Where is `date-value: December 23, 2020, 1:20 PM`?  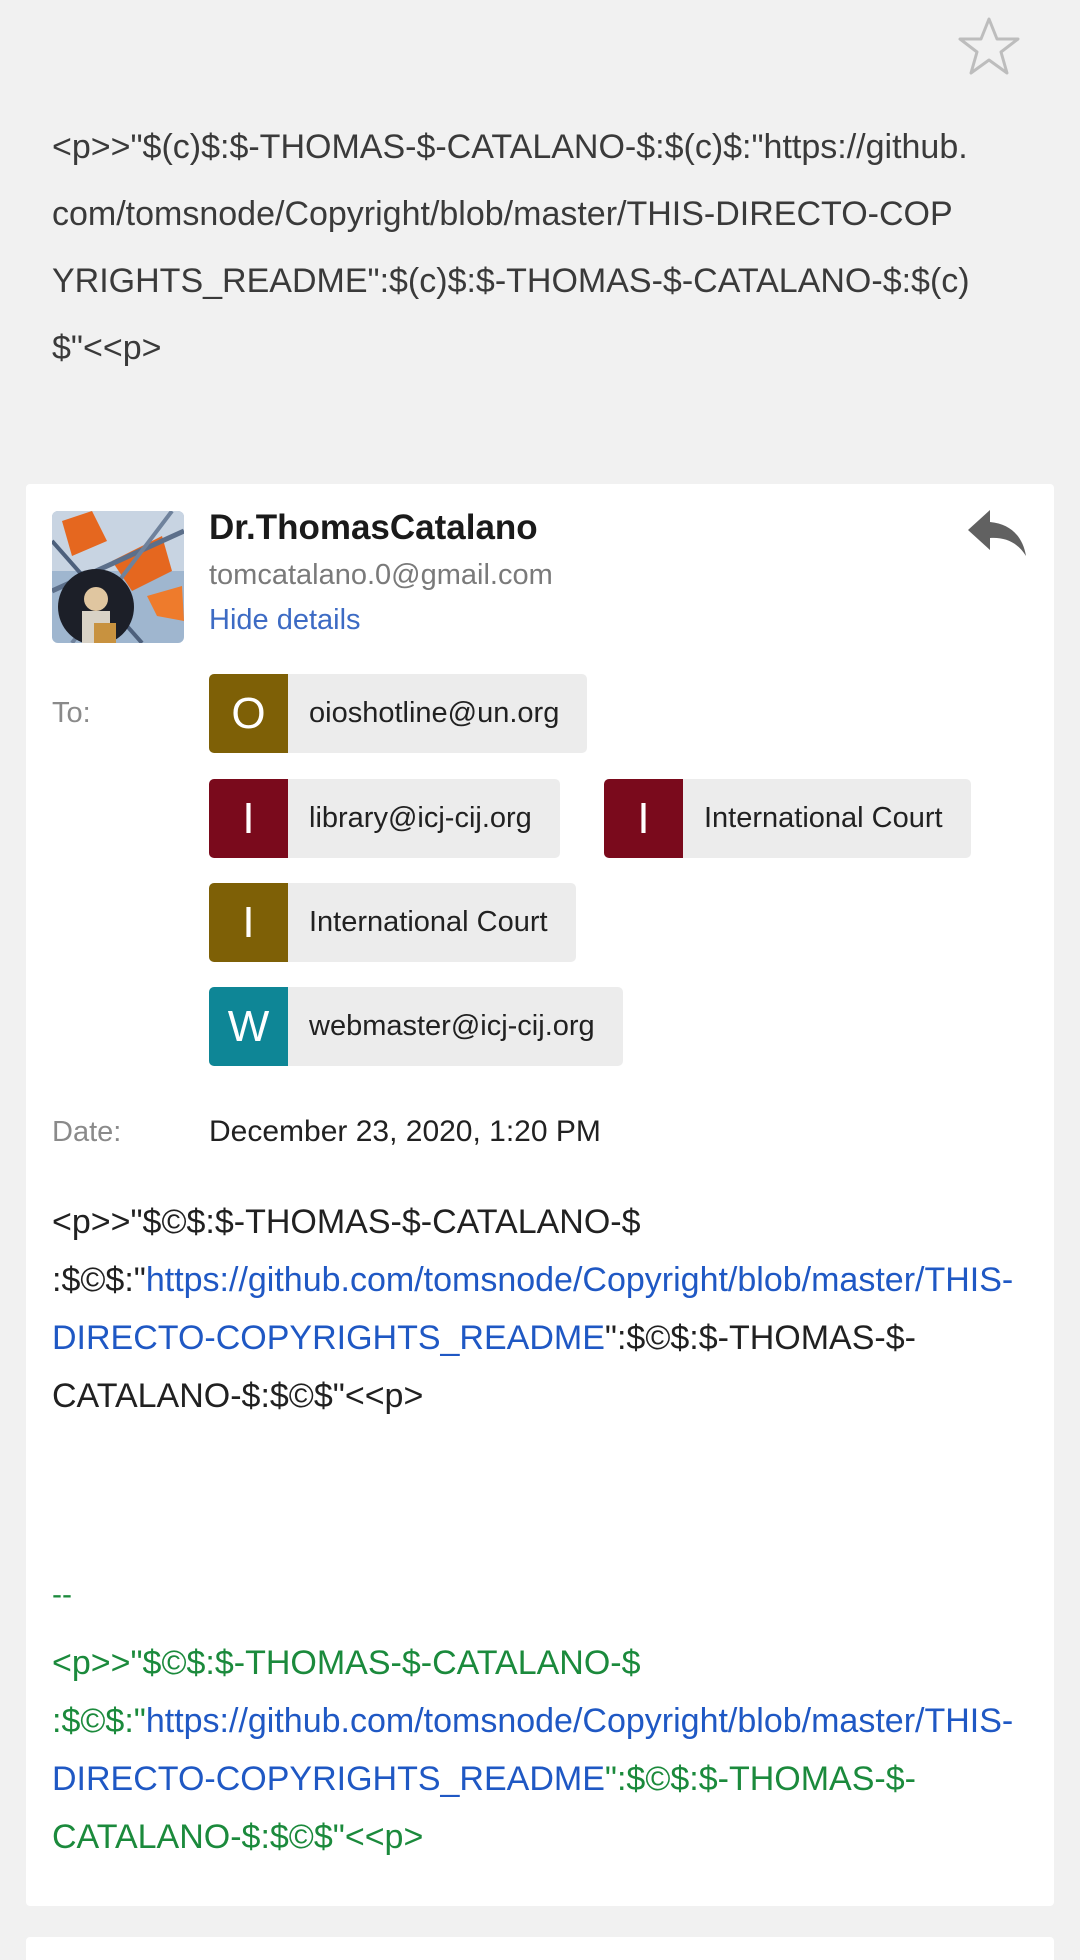 date-value: December 23, 2020, 1:20 PM is located at coordinates (405, 1131).